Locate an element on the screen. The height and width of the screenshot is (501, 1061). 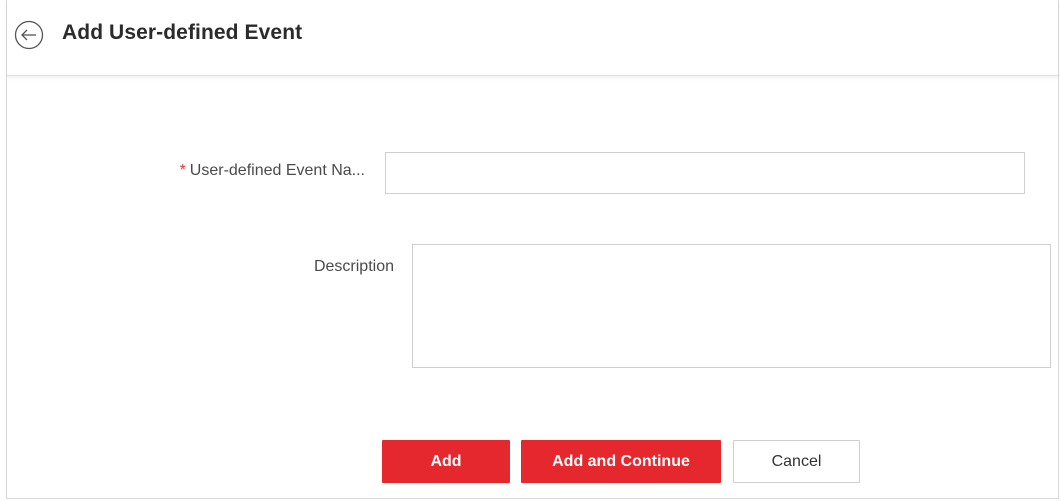
arrow-left-circle-icon is located at coordinates (29, 35).